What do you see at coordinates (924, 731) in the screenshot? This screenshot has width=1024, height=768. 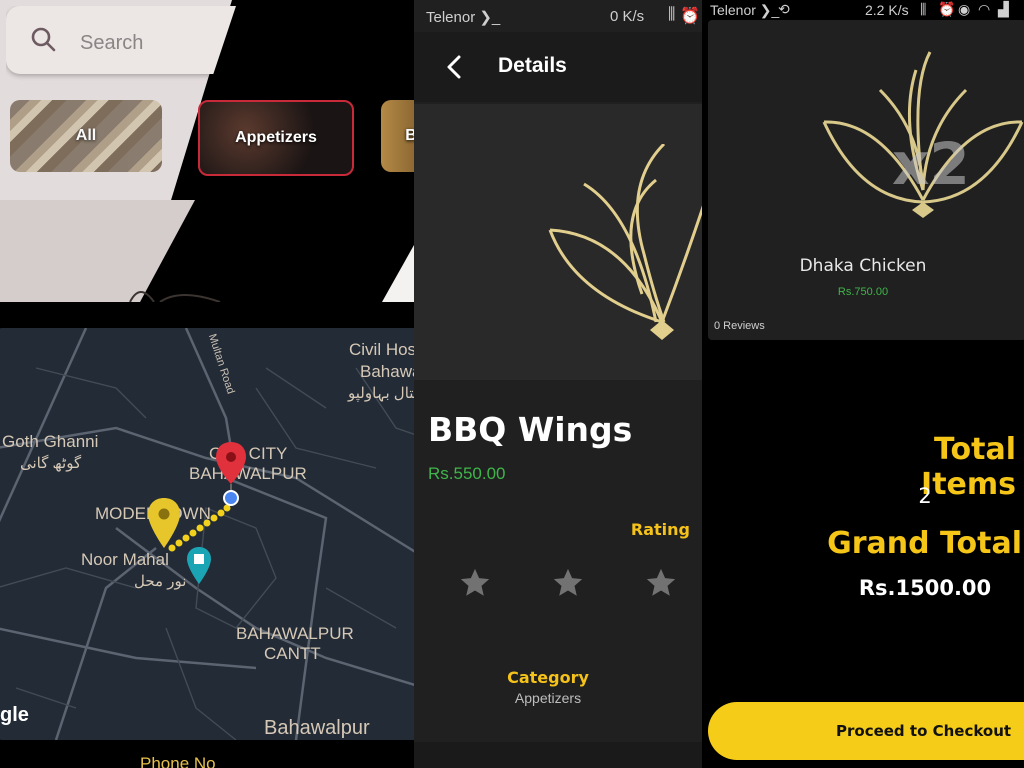 I see `checkout-label: Proceed to Checkout` at bounding box center [924, 731].